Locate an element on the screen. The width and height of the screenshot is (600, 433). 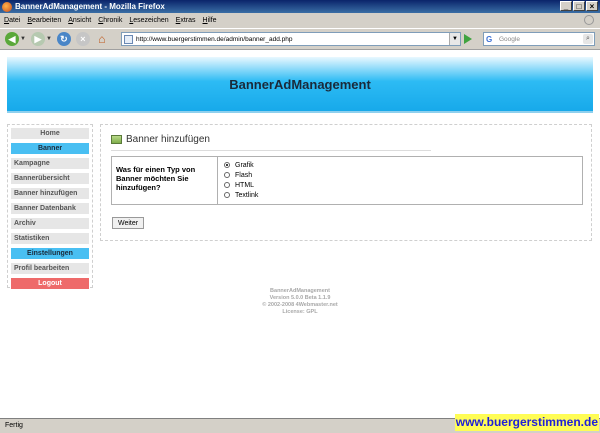
reload-icon: ↻ is located at coordinates (63, 39).